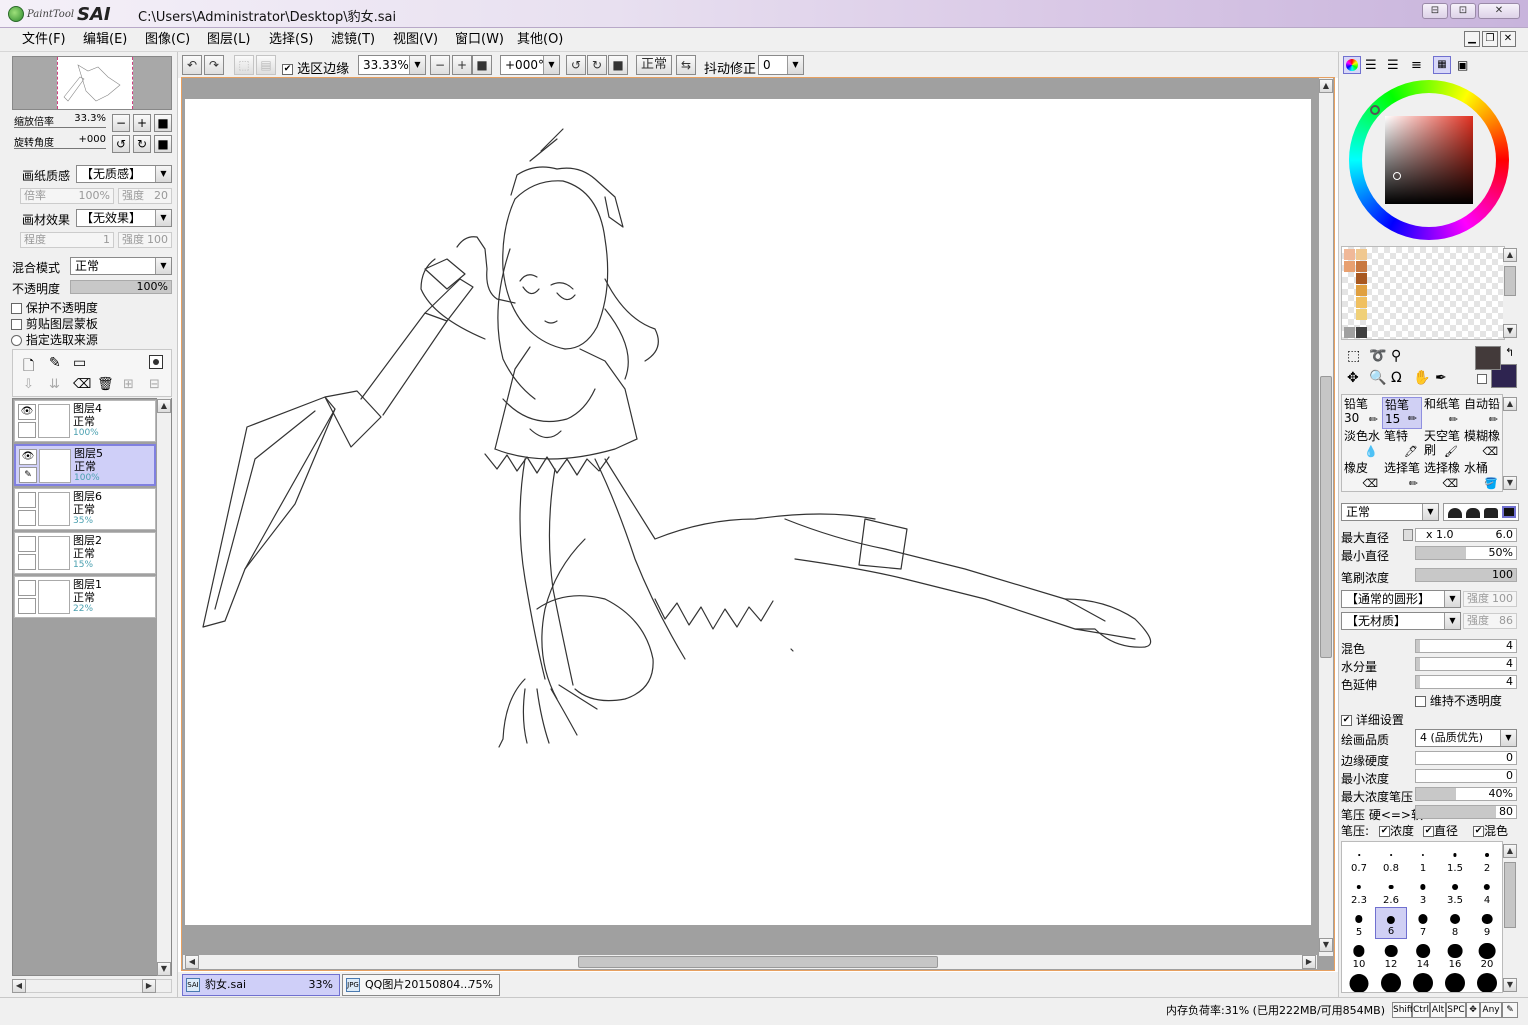 The width and height of the screenshot is (1528, 1025). Describe the element at coordinates (60, 127) in the screenshot. I see `zoom-slider` at that location.